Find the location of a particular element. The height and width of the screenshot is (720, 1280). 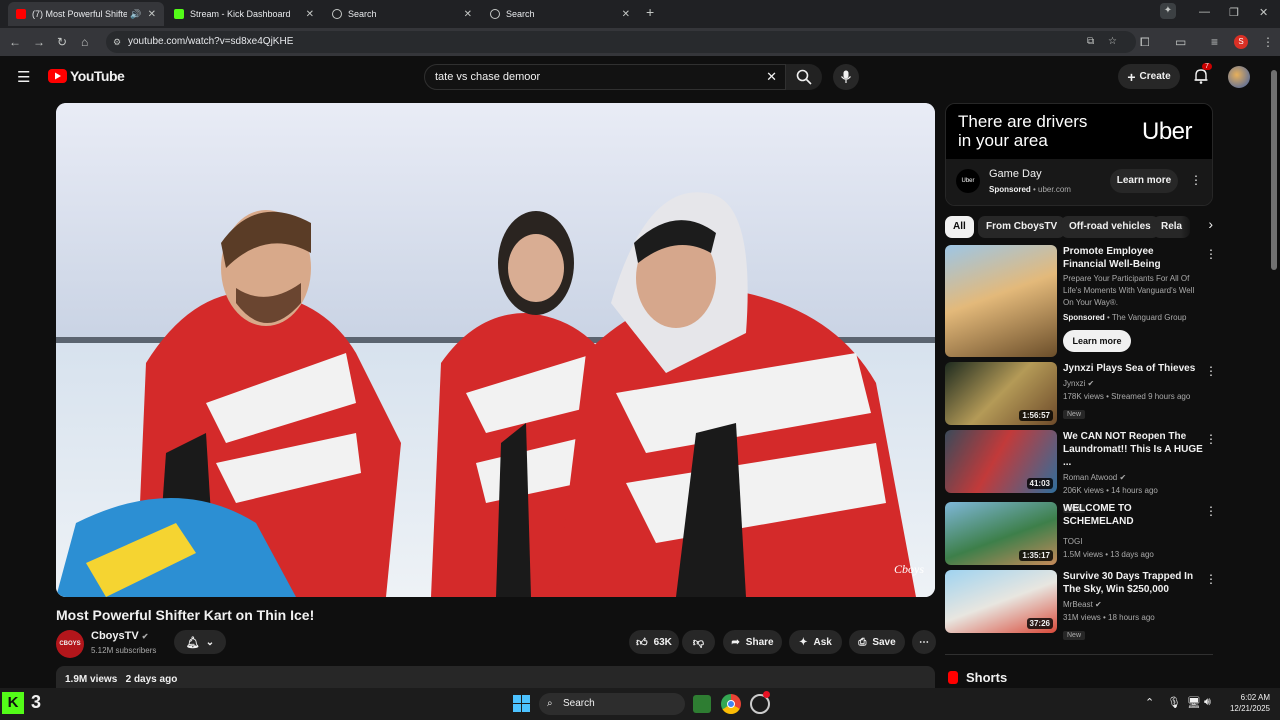

url-field: ⚙ youtube.com/watch?v=sd8xe4QjKHE ⧉ ☆ is located at coordinates (621, 42).